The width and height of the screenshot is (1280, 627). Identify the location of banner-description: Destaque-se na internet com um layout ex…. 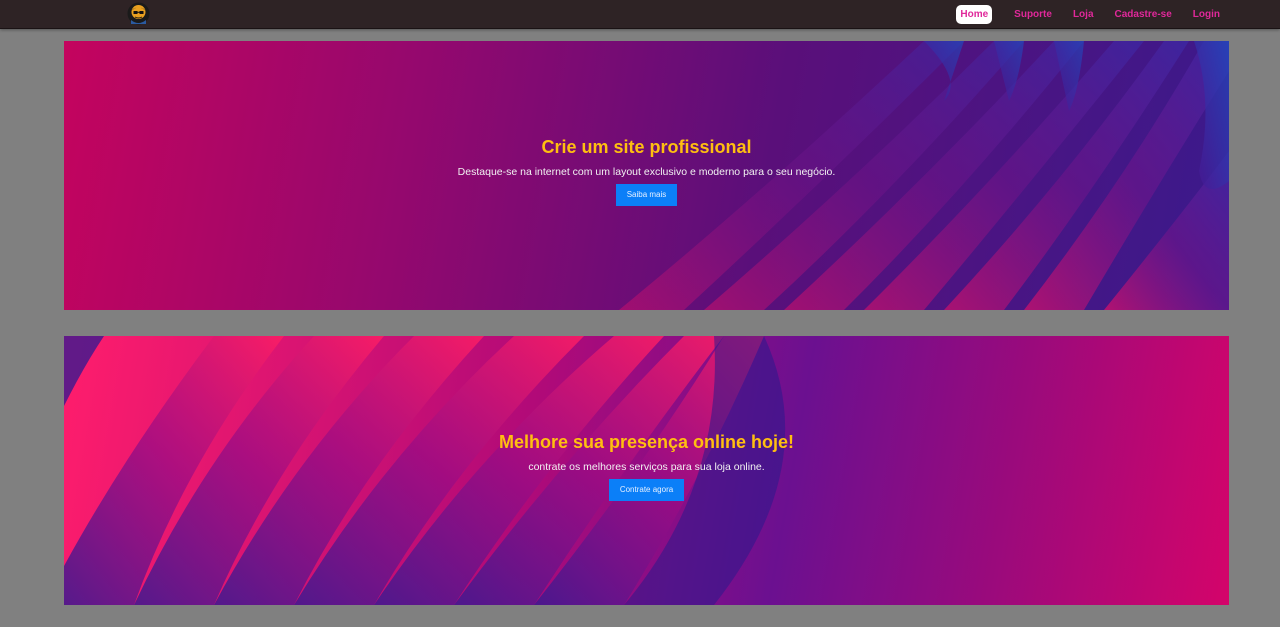
(646, 172).